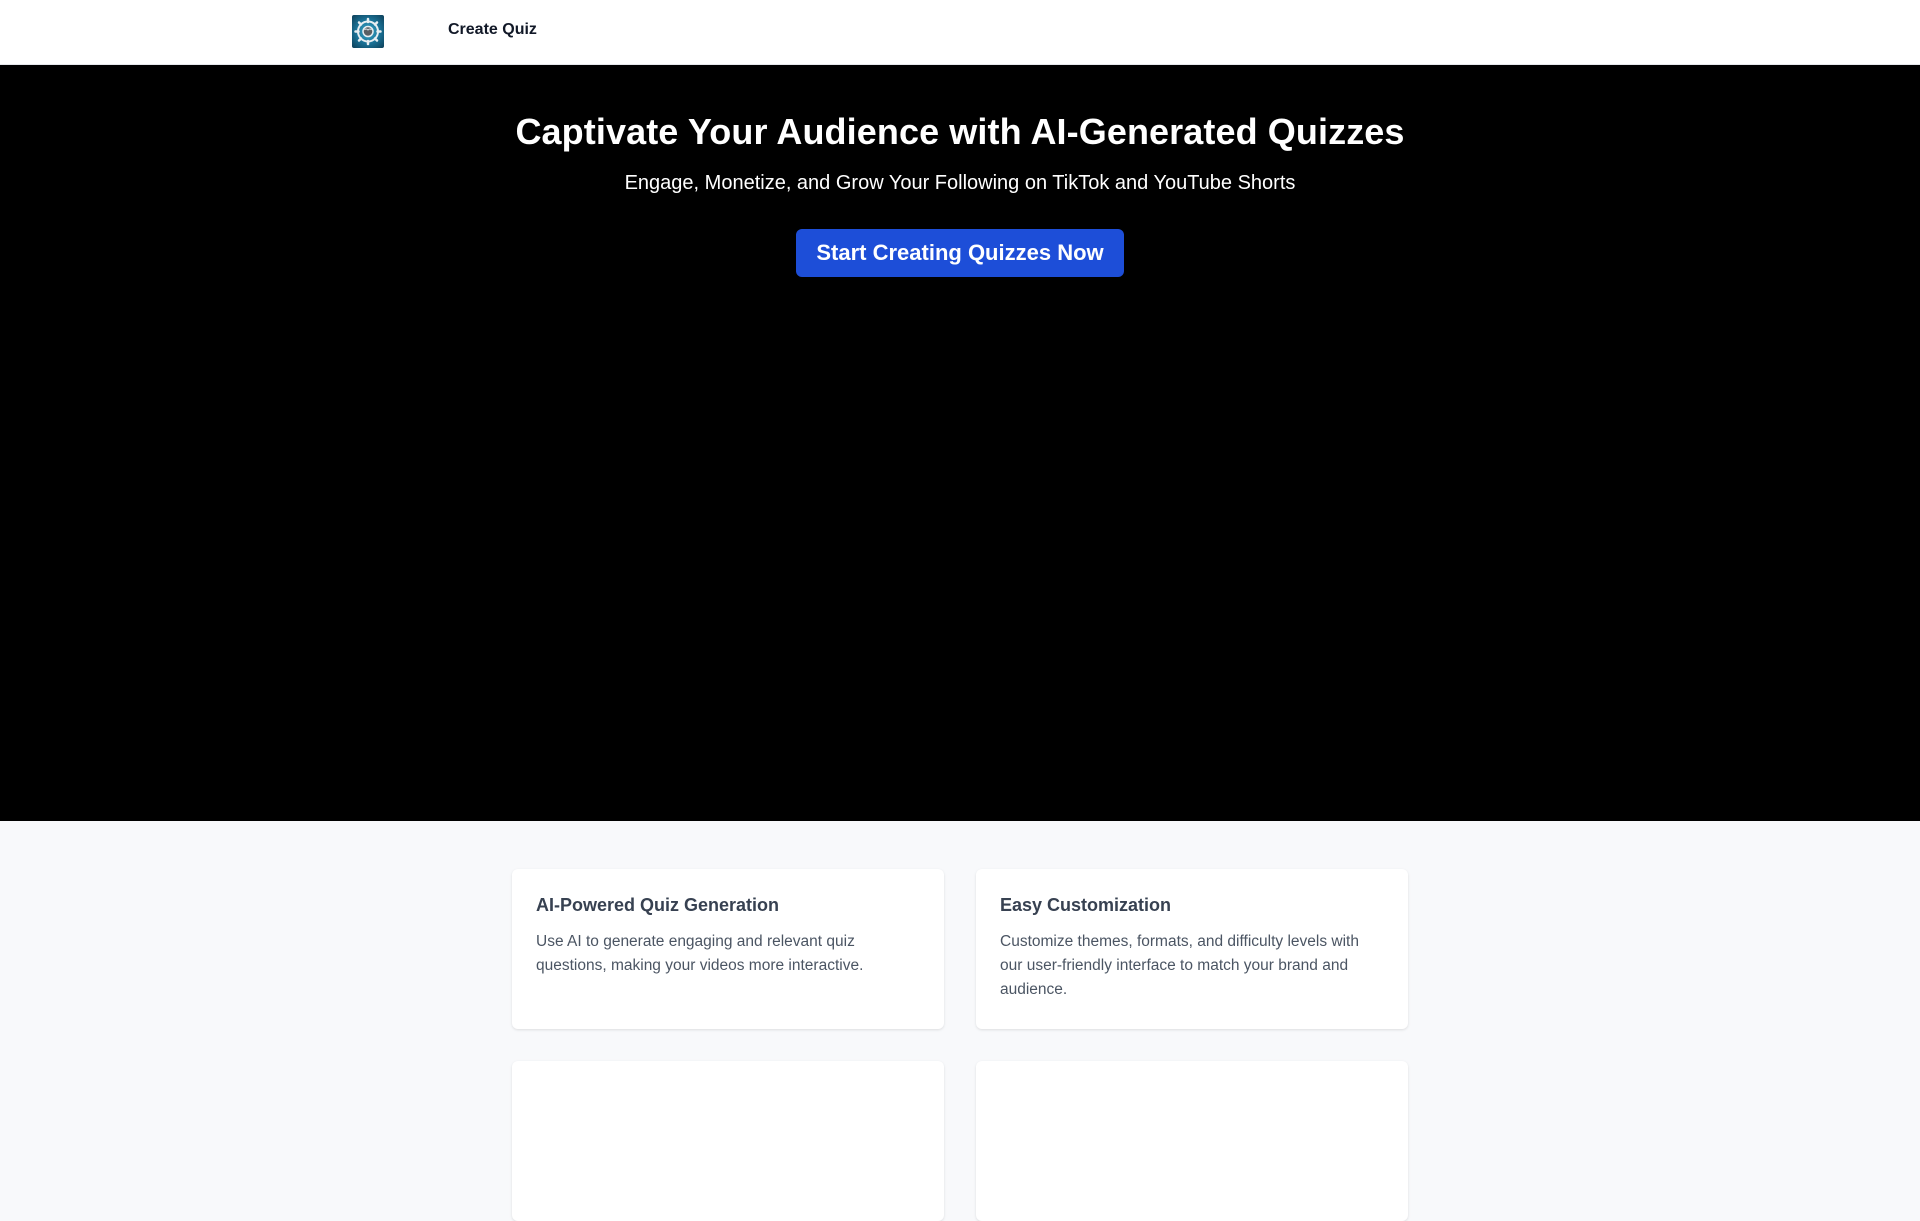 This screenshot has height=1221, width=1920. Describe the element at coordinates (1086, 905) in the screenshot. I see `feature-card-title: Easy Customization` at that location.